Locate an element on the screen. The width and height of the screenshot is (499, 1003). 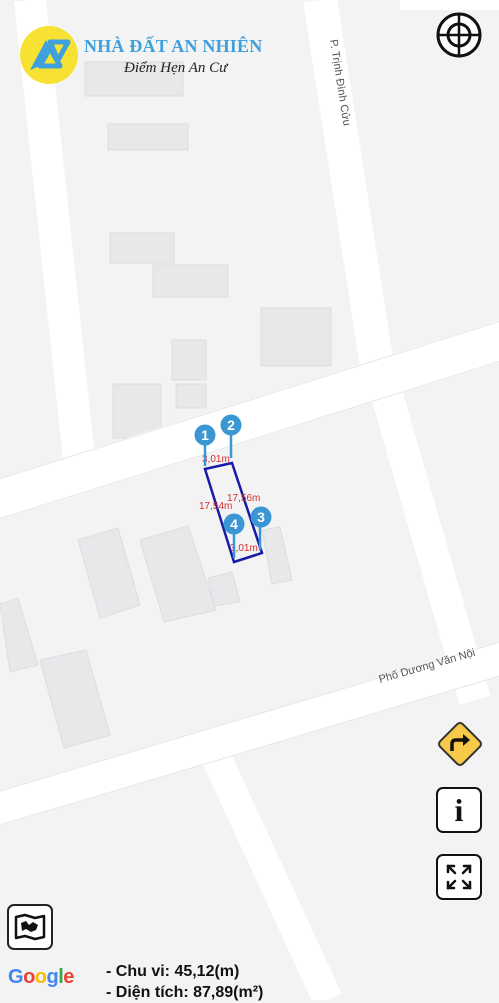
directions-button is located at coordinates (460, 744).